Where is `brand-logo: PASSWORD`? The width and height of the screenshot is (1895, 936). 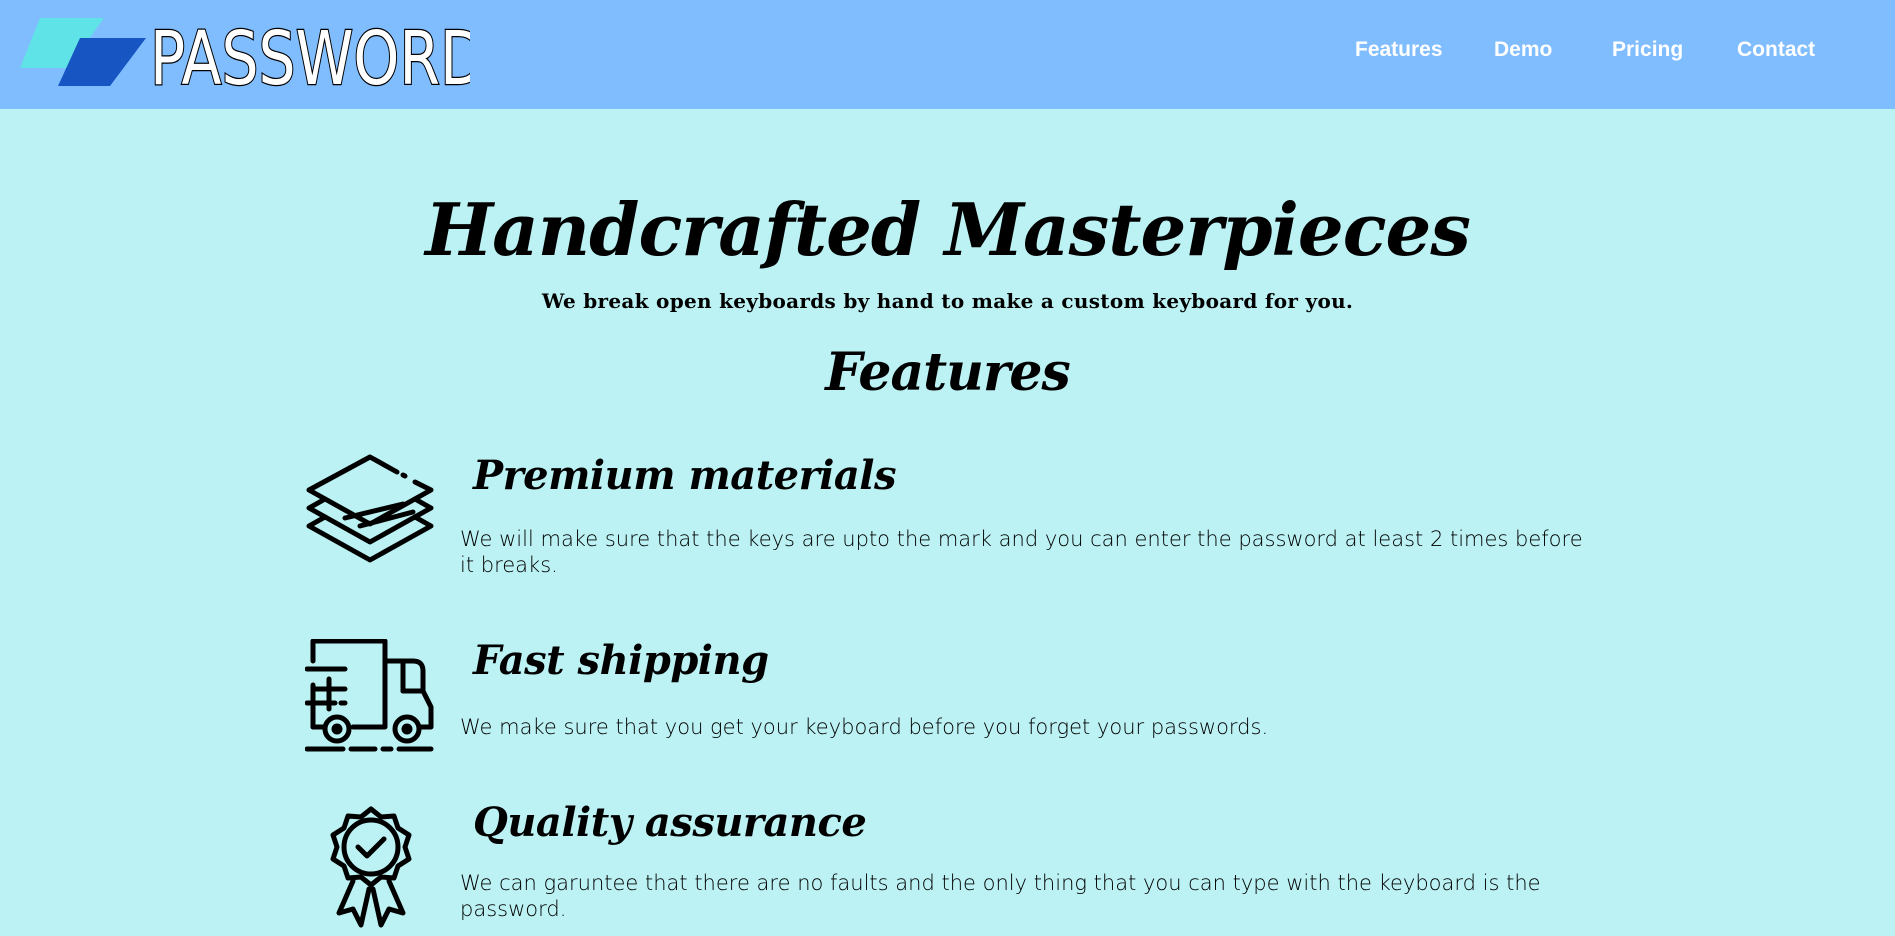
brand-logo: PASSWORD is located at coordinates (245, 54).